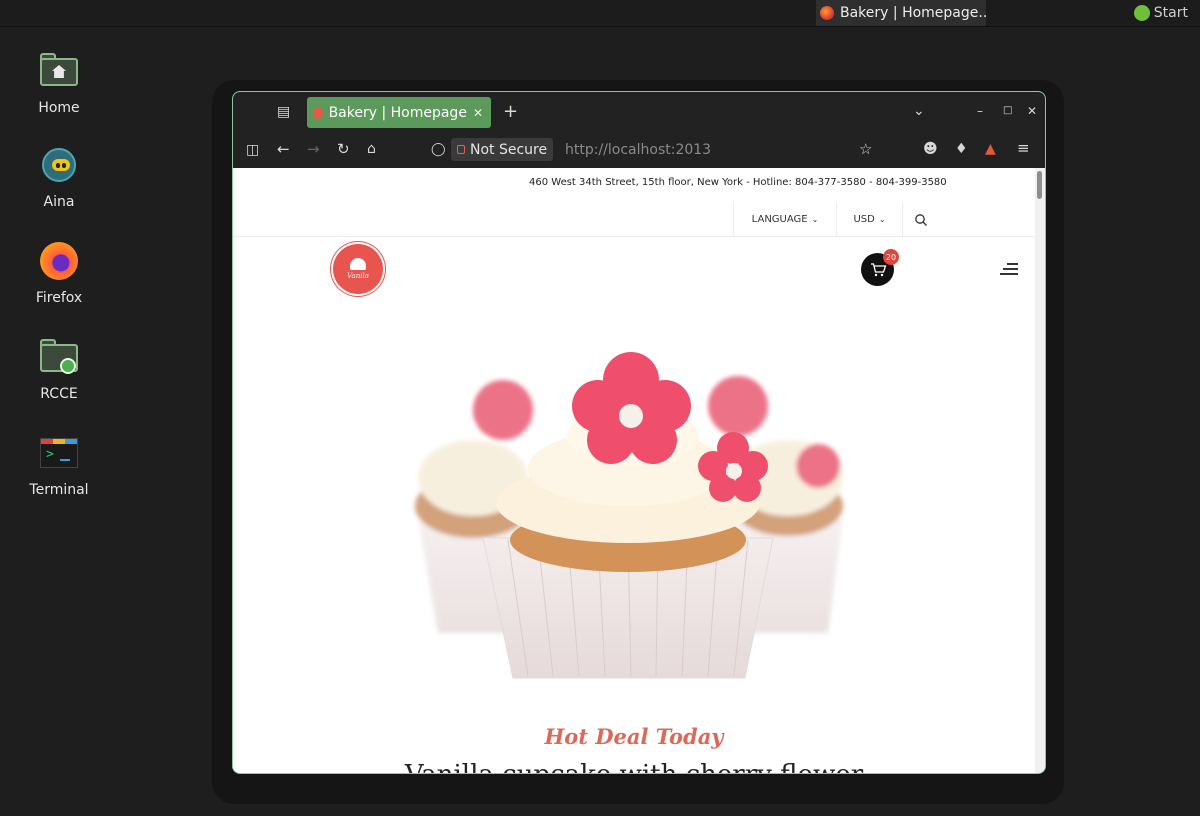 This screenshot has width=1200, height=816. What do you see at coordinates (919, 111) in the screenshot?
I see `tab-list-chevron-icon: ⌄` at bounding box center [919, 111].